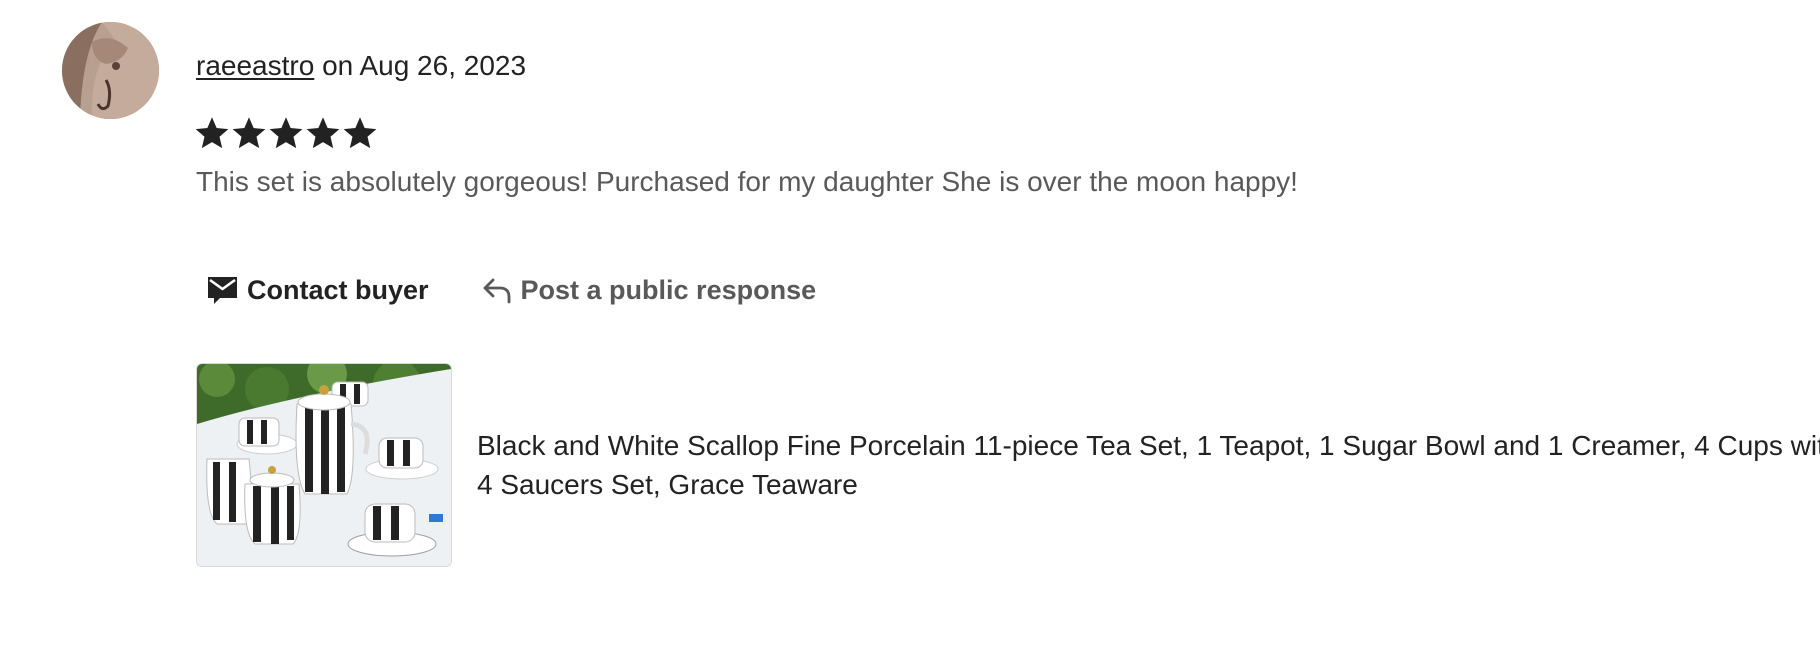 Image resolution: width=1820 pixels, height=646 pixels. Describe the element at coordinates (255, 65) in the screenshot. I see `reviewer-username-link: raeeastro` at that location.